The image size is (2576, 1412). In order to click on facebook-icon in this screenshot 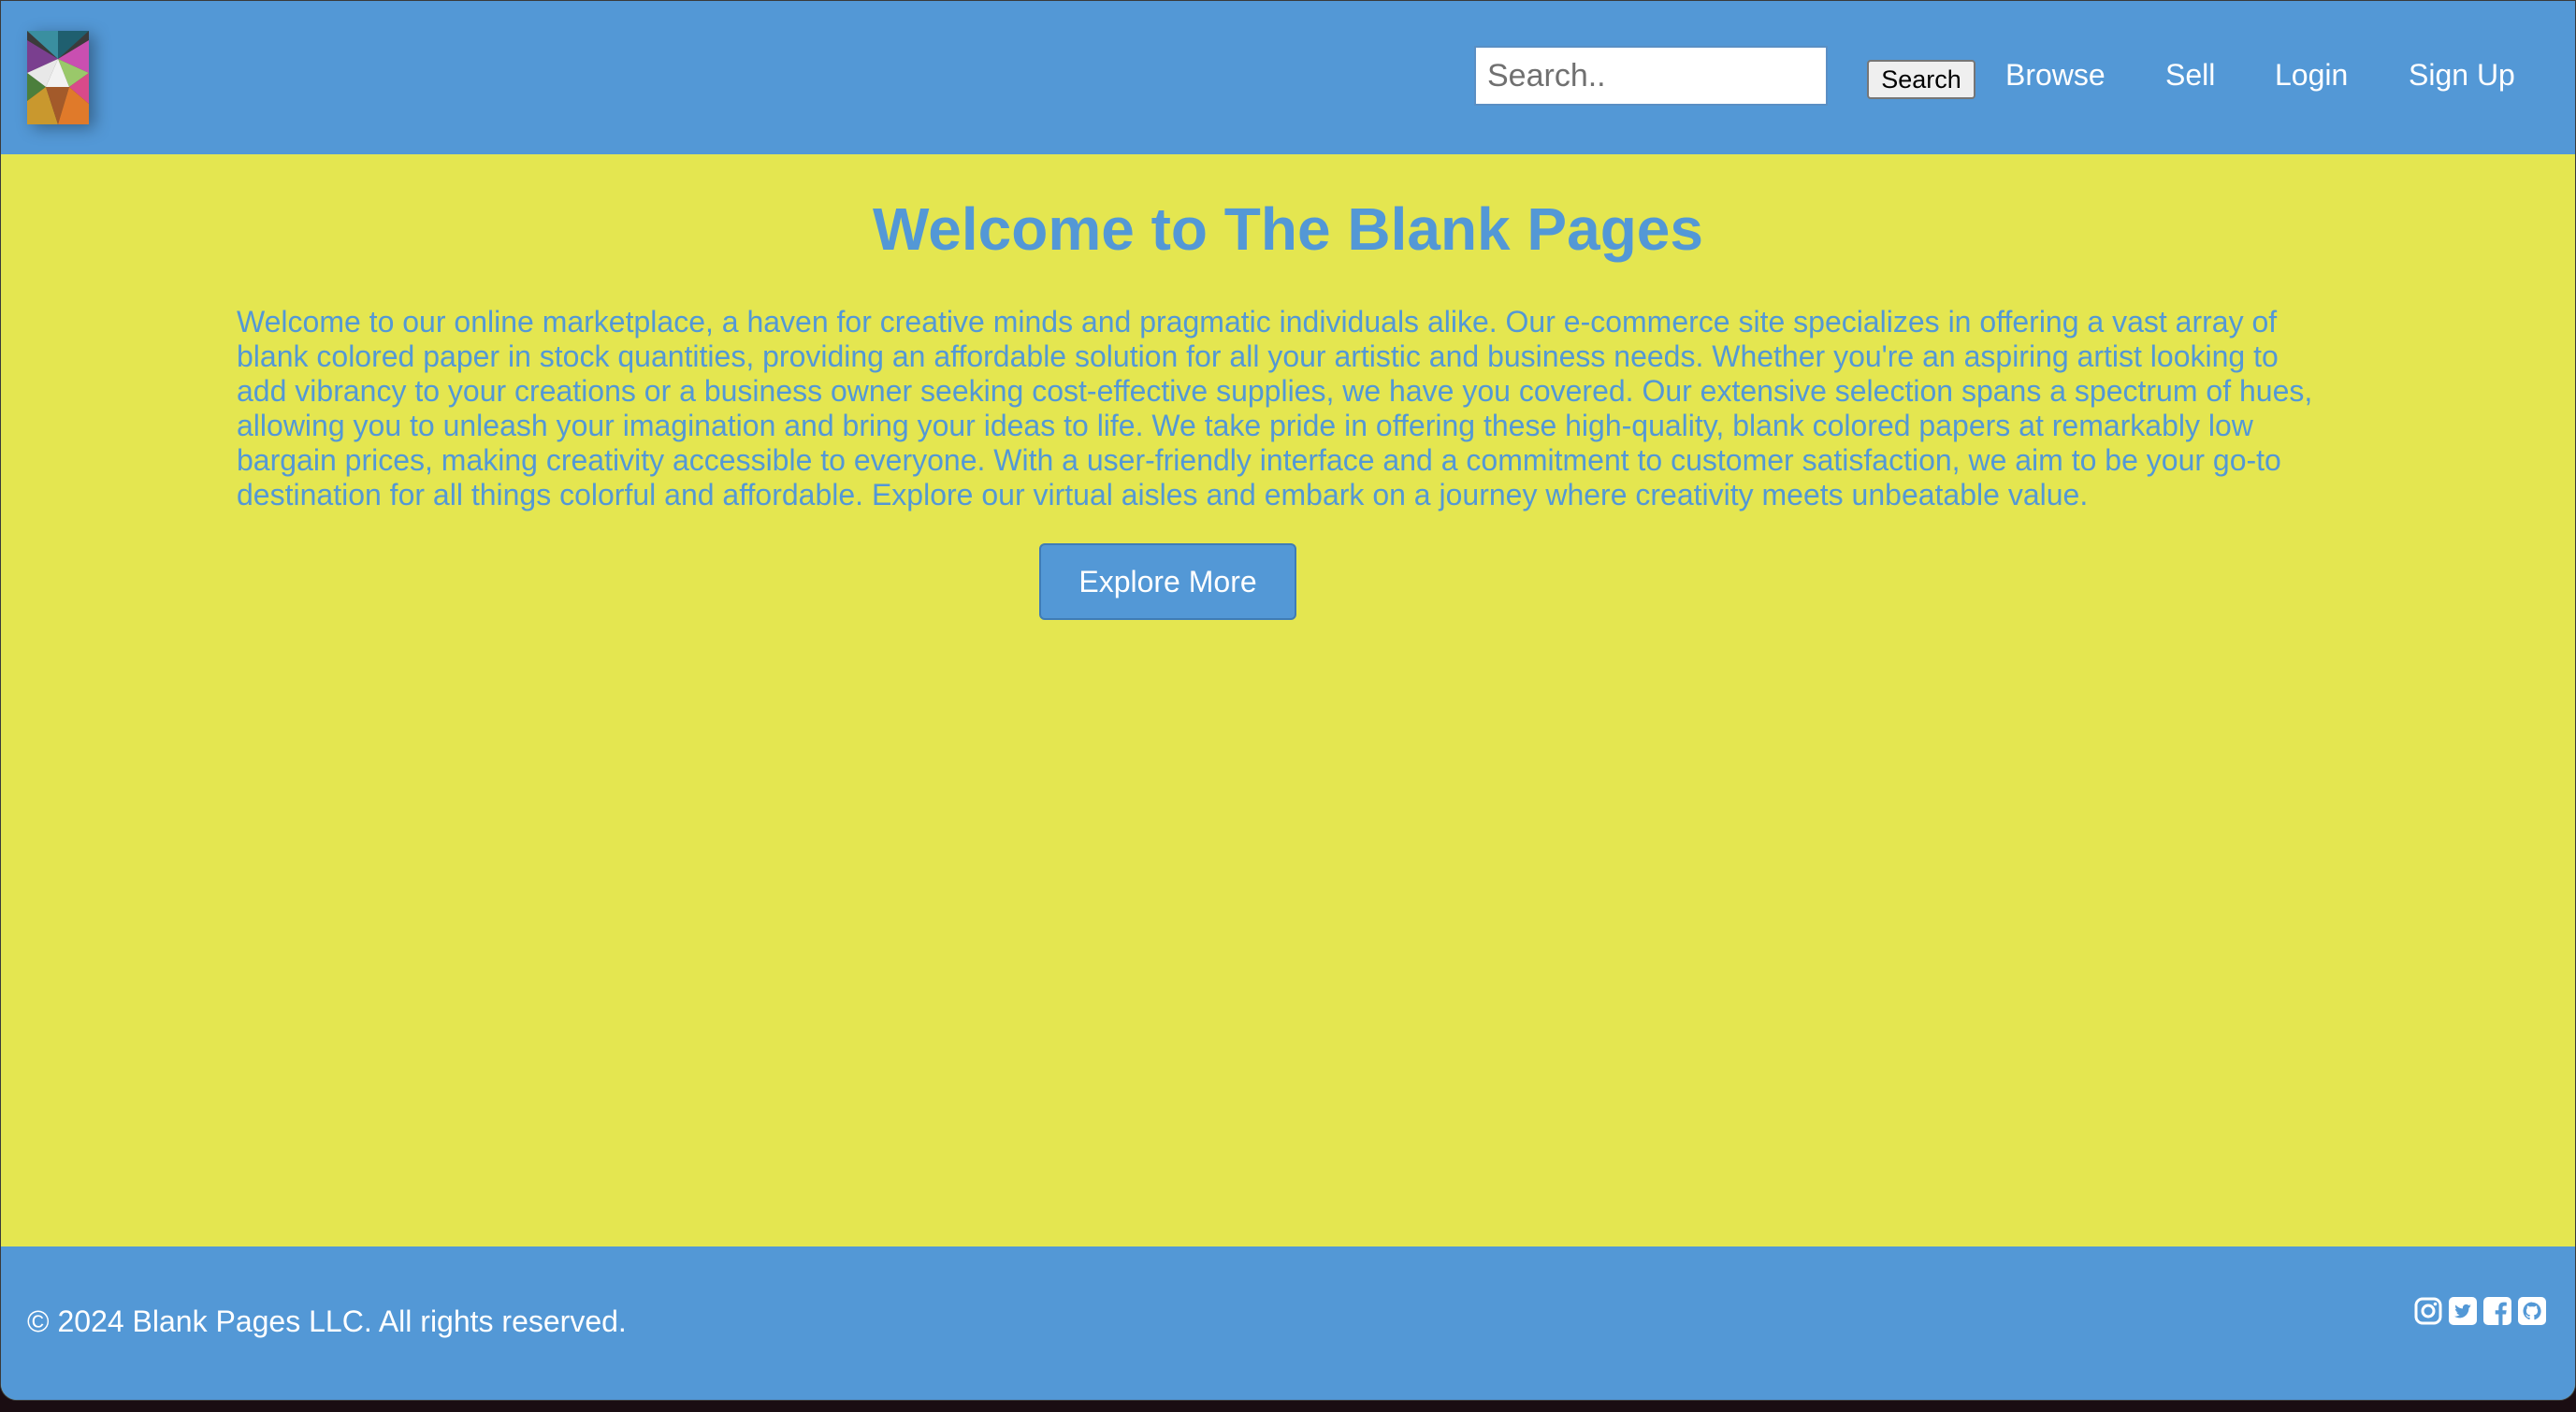, I will do `click(2497, 1311)`.